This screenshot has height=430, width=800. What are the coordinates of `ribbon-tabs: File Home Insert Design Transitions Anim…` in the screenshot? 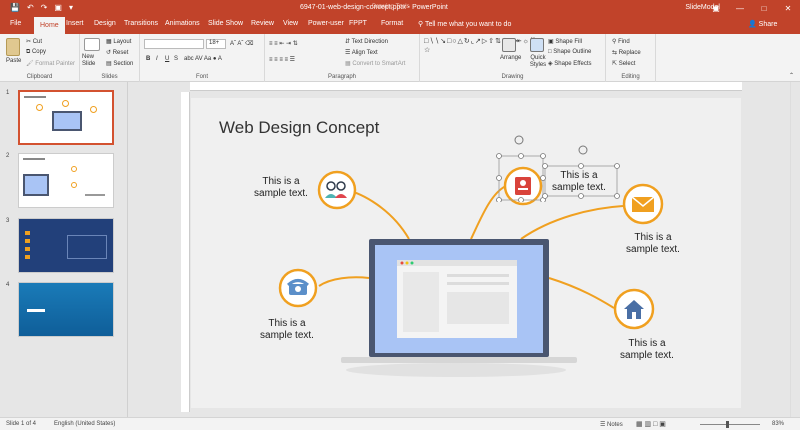 It's located at (400, 25).